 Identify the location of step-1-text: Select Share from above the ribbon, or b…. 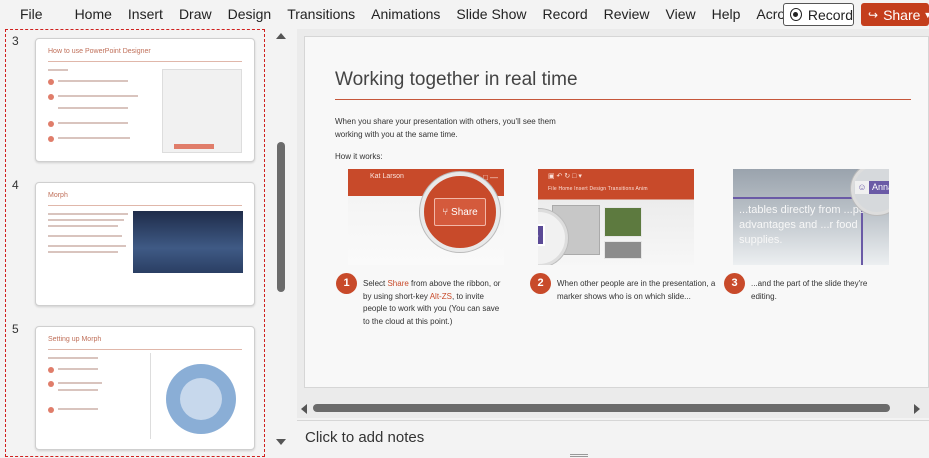
(435, 303).